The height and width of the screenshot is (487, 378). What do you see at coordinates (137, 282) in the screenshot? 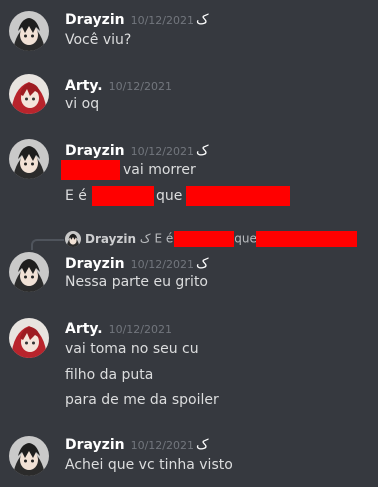
I see `message-text: Nessa parte eu grito` at bounding box center [137, 282].